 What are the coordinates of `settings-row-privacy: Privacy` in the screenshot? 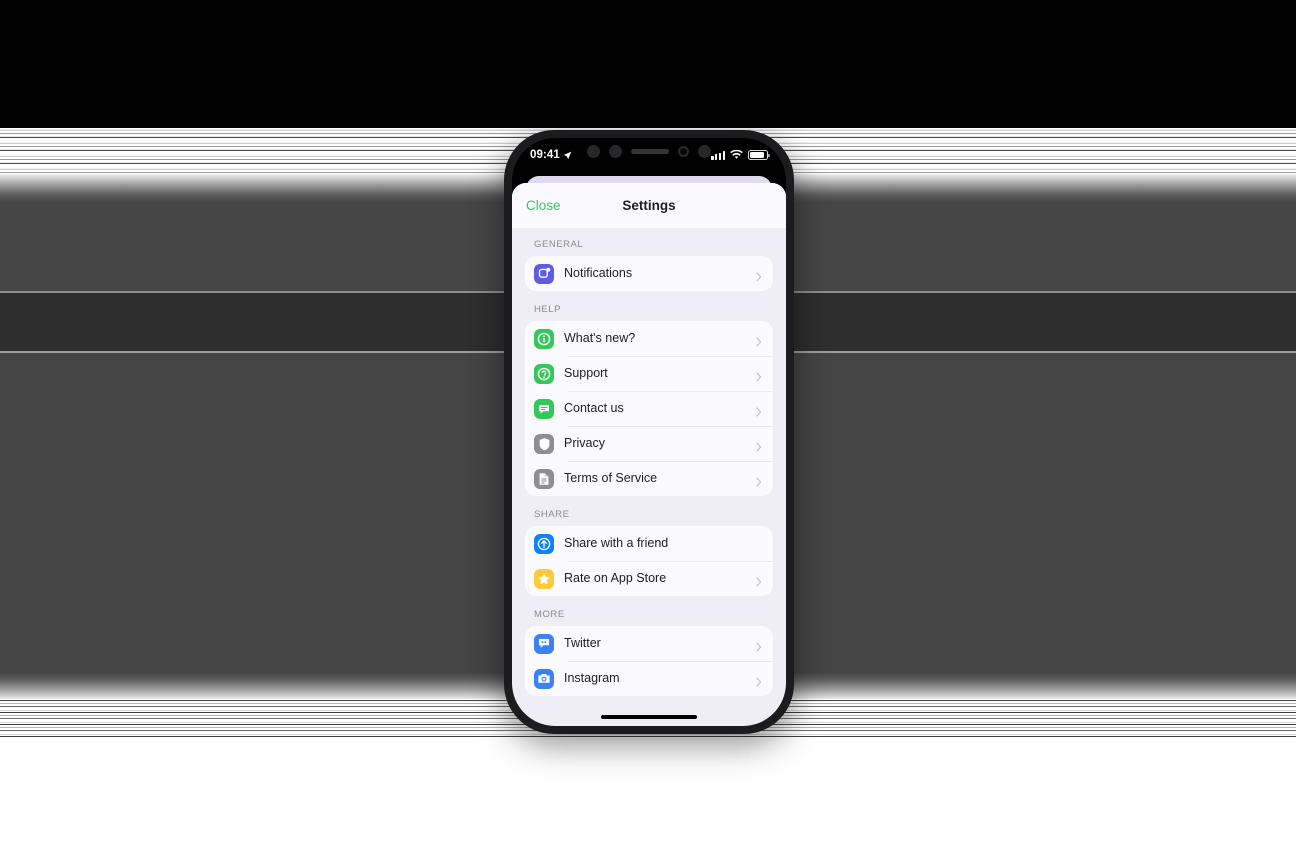 It's located at (649, 443).